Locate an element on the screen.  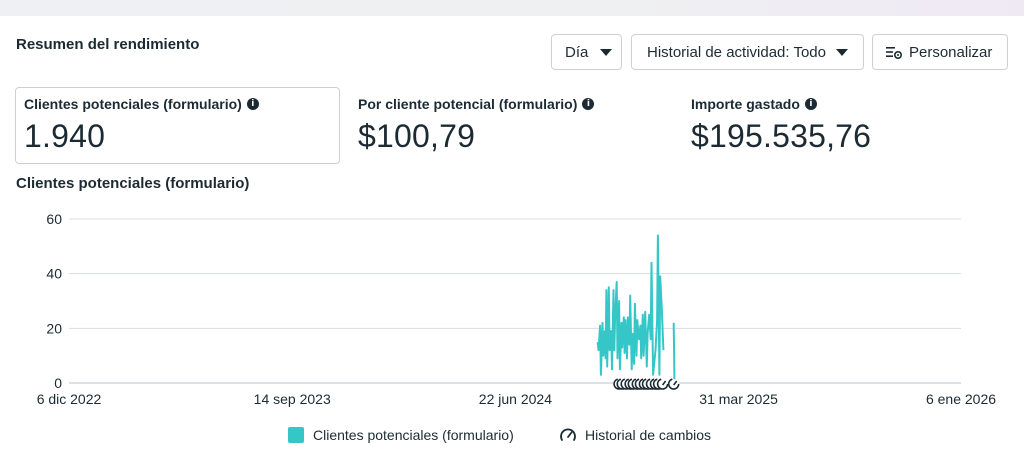
gauge-history-icon is located at coordinates (568, 434).